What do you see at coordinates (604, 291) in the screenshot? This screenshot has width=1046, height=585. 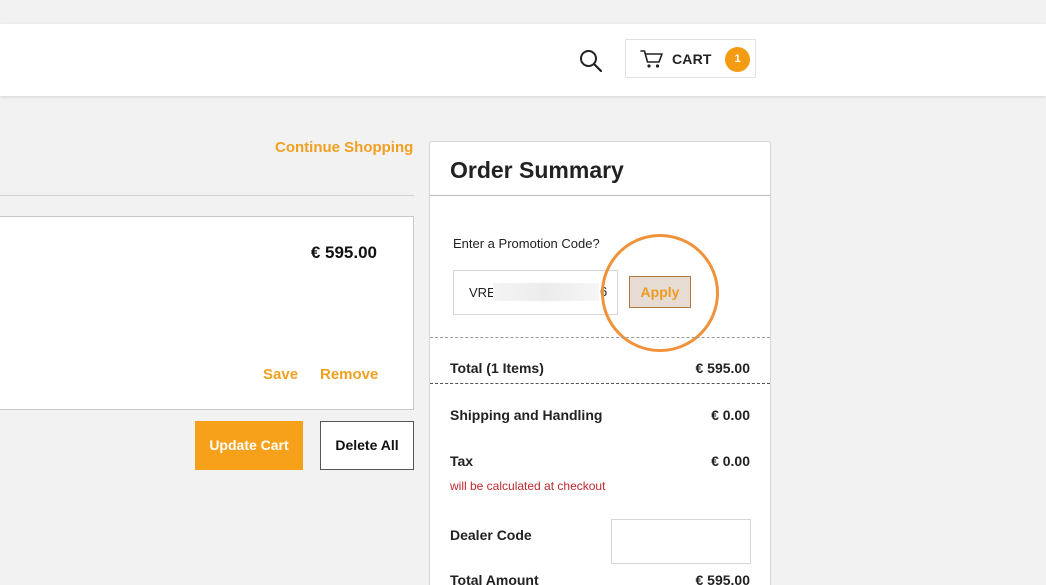 I see `promo-code-value-end: 6` at bounding box center [604, 291].